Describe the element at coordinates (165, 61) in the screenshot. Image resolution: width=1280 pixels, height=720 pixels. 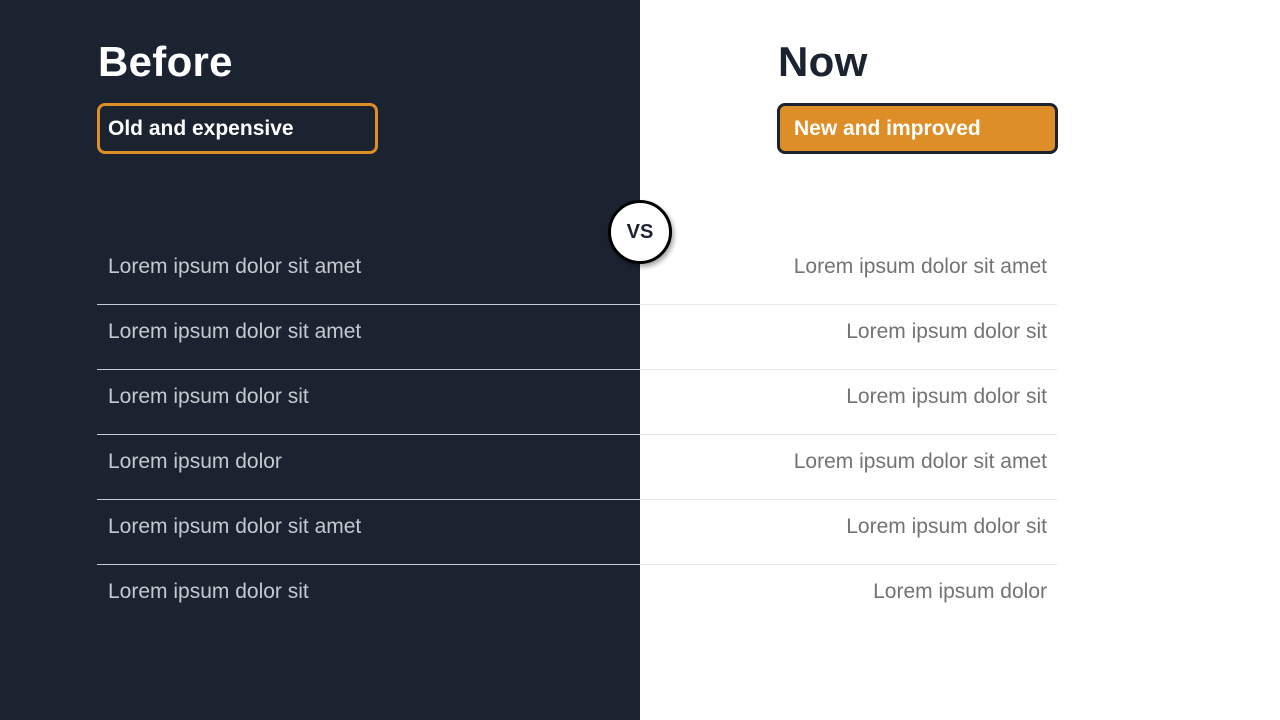
I see `before-title: Before` at that location.